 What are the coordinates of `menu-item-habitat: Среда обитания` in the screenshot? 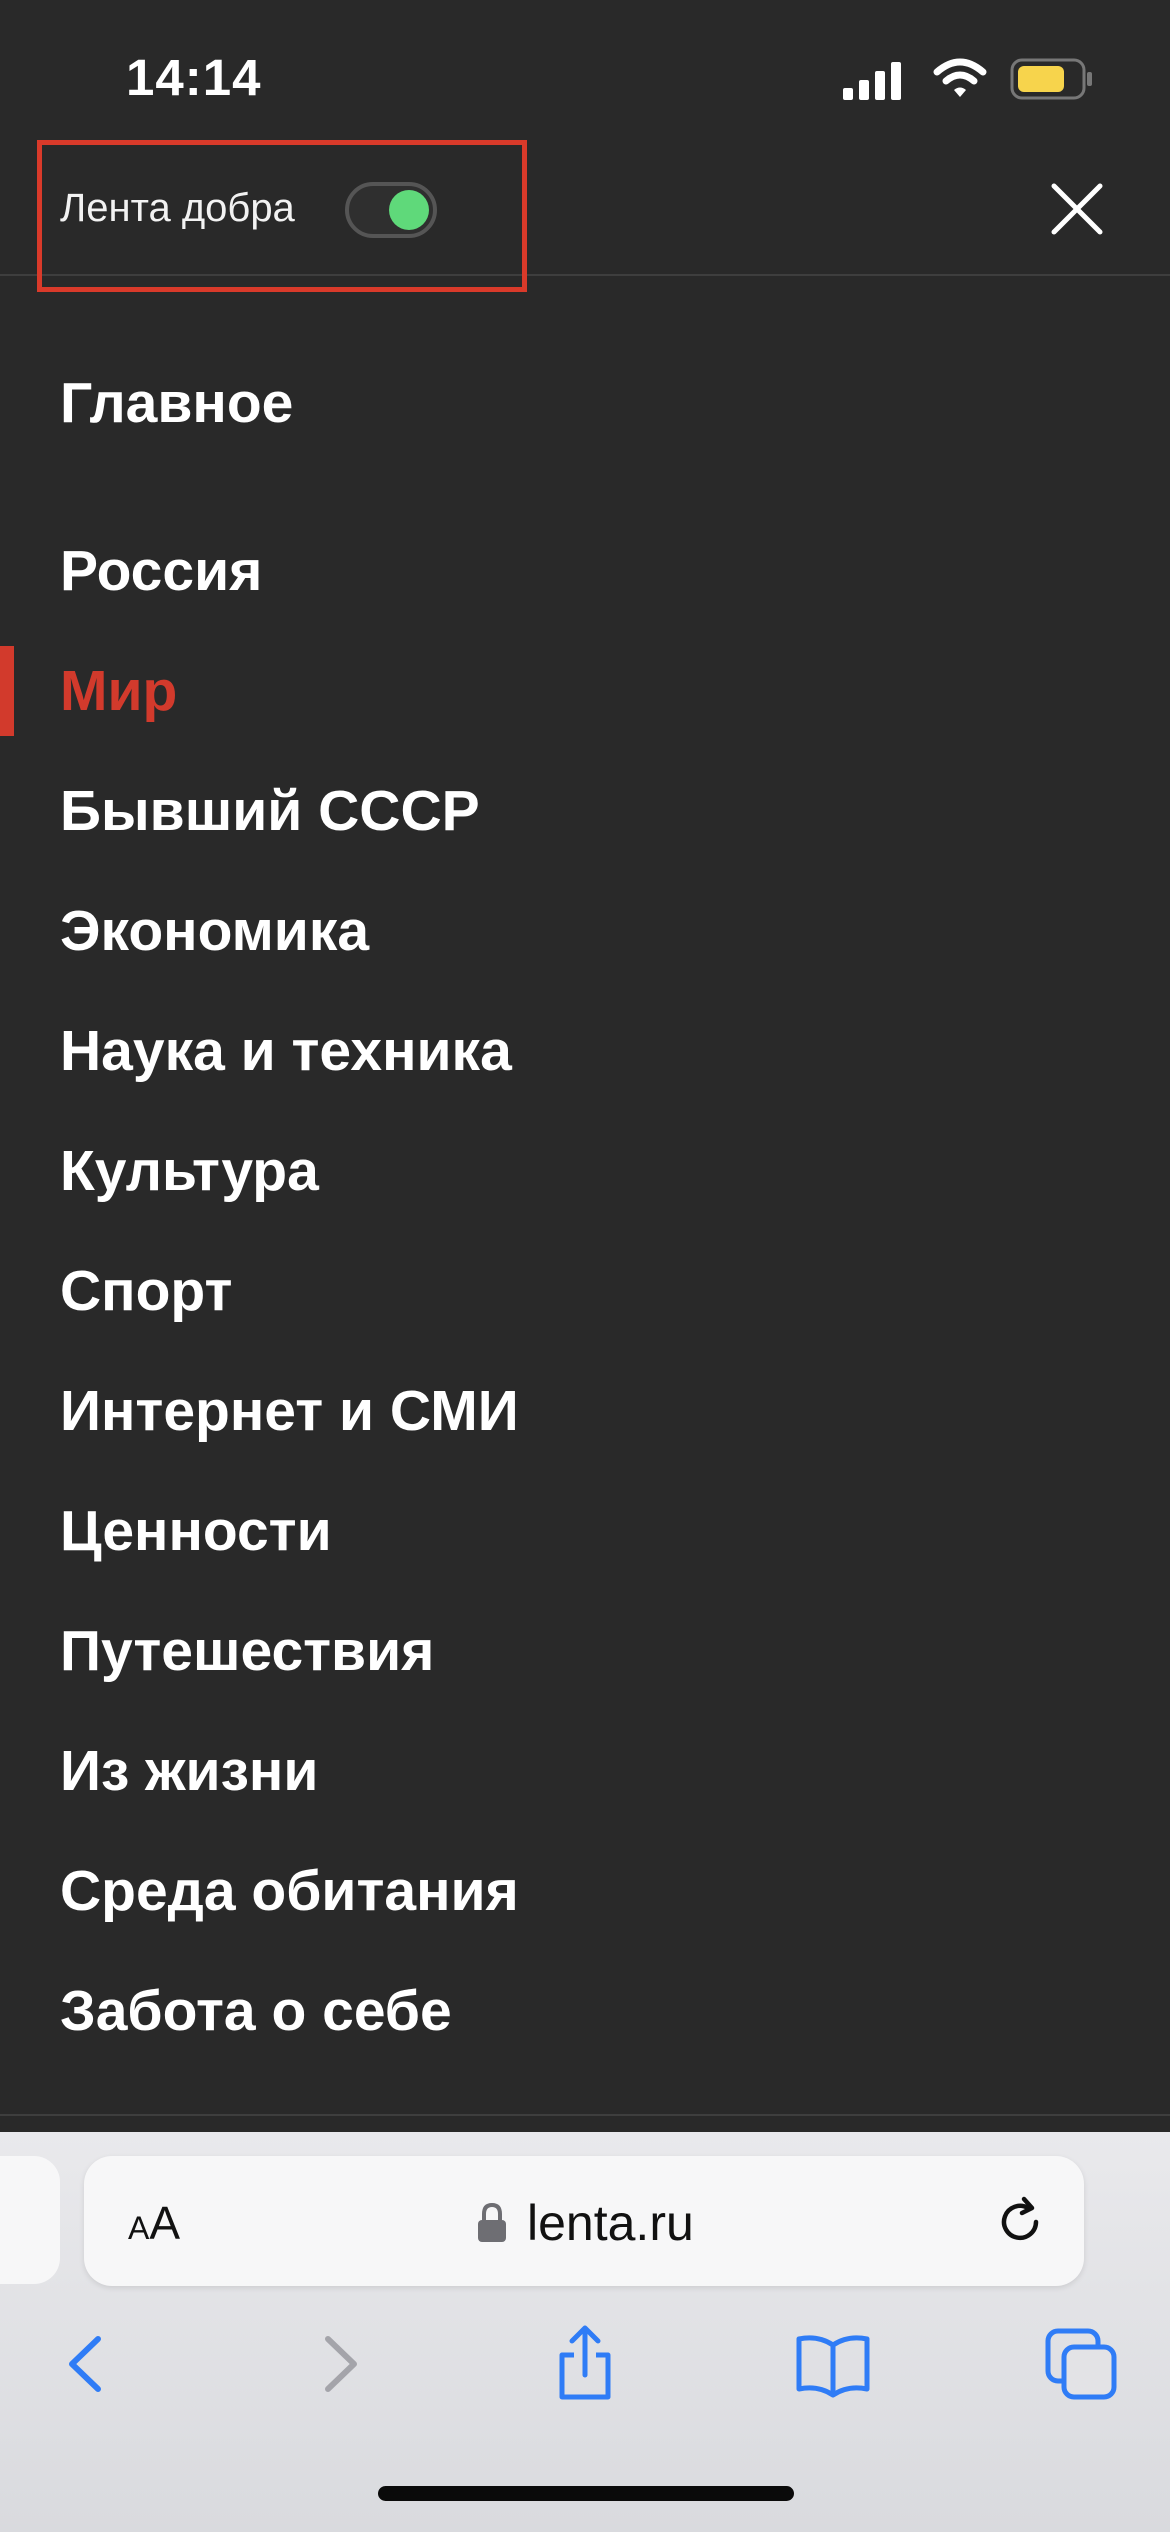 It's located at (289, 1891).